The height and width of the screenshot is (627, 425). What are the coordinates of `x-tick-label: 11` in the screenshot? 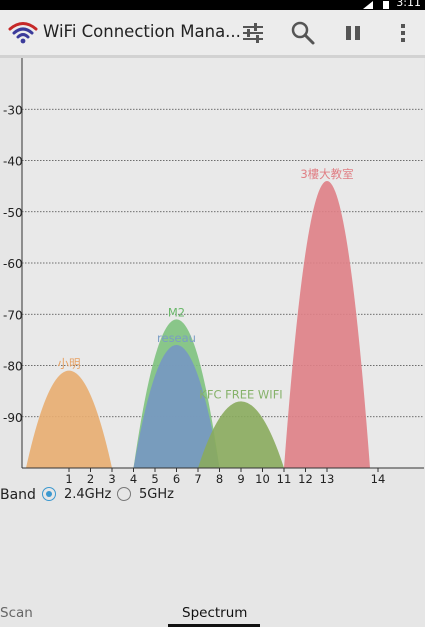 It's located at (284, 479).